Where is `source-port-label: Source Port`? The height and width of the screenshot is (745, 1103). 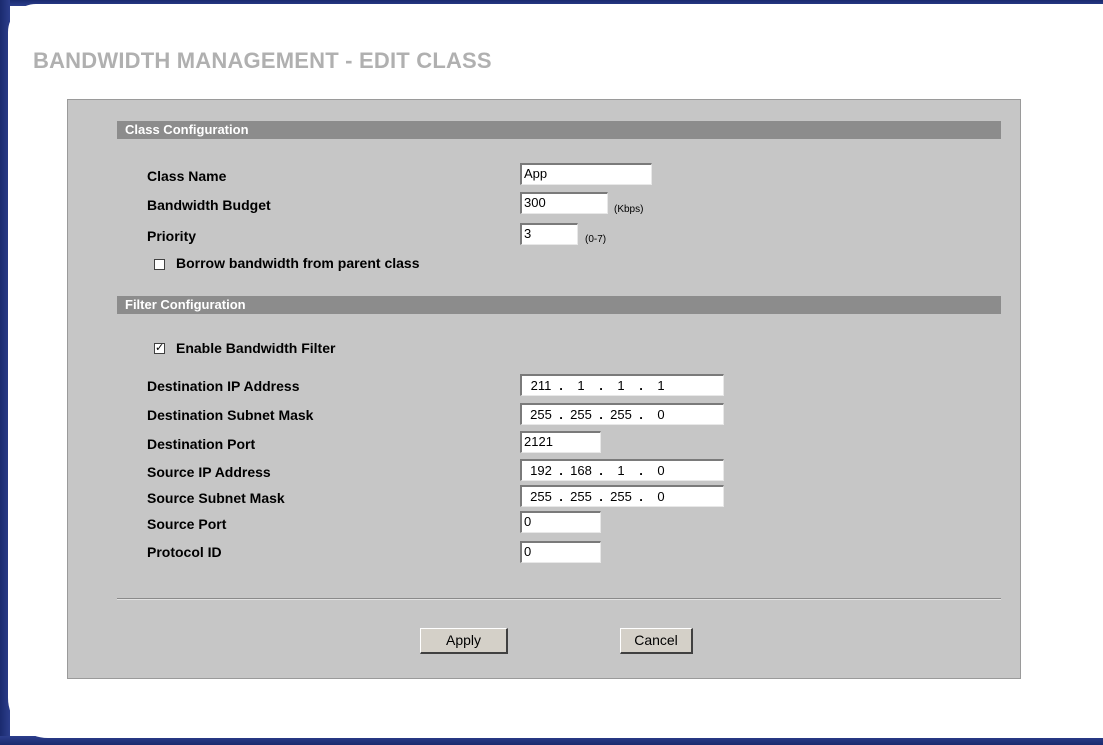 source-port-label: Source Port is located at coordinates (187, 524).